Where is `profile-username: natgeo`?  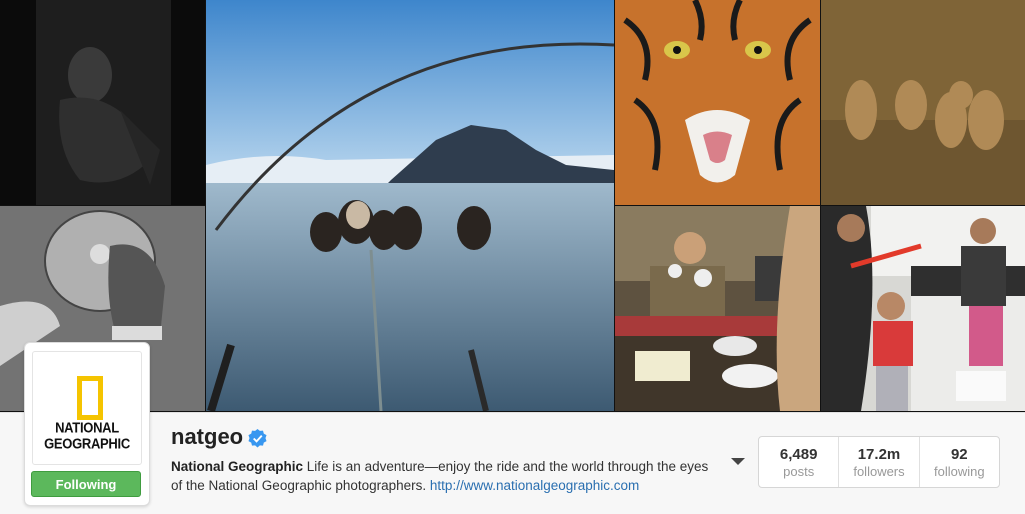 profile-username: natgeo is located at coordinates (207, 436).